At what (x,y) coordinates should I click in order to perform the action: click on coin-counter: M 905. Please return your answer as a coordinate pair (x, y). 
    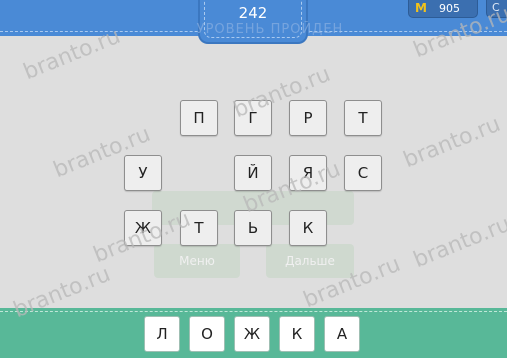
    Looking at the image, I should click on (443, 9).